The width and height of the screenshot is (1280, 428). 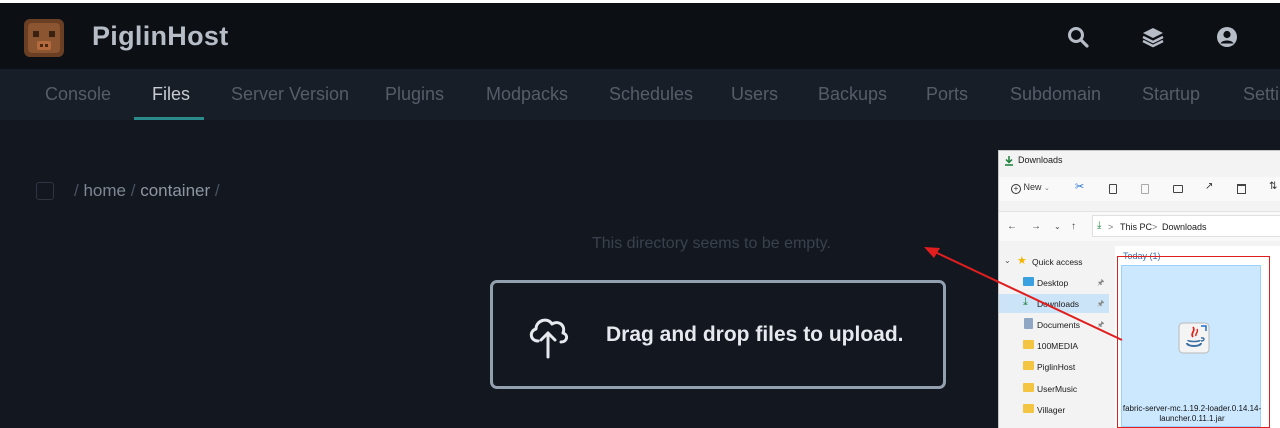 What do you see at coordinates (1145, 189) in the screenshot?
I see `paste-icon` at bounding box center [1145, 189].